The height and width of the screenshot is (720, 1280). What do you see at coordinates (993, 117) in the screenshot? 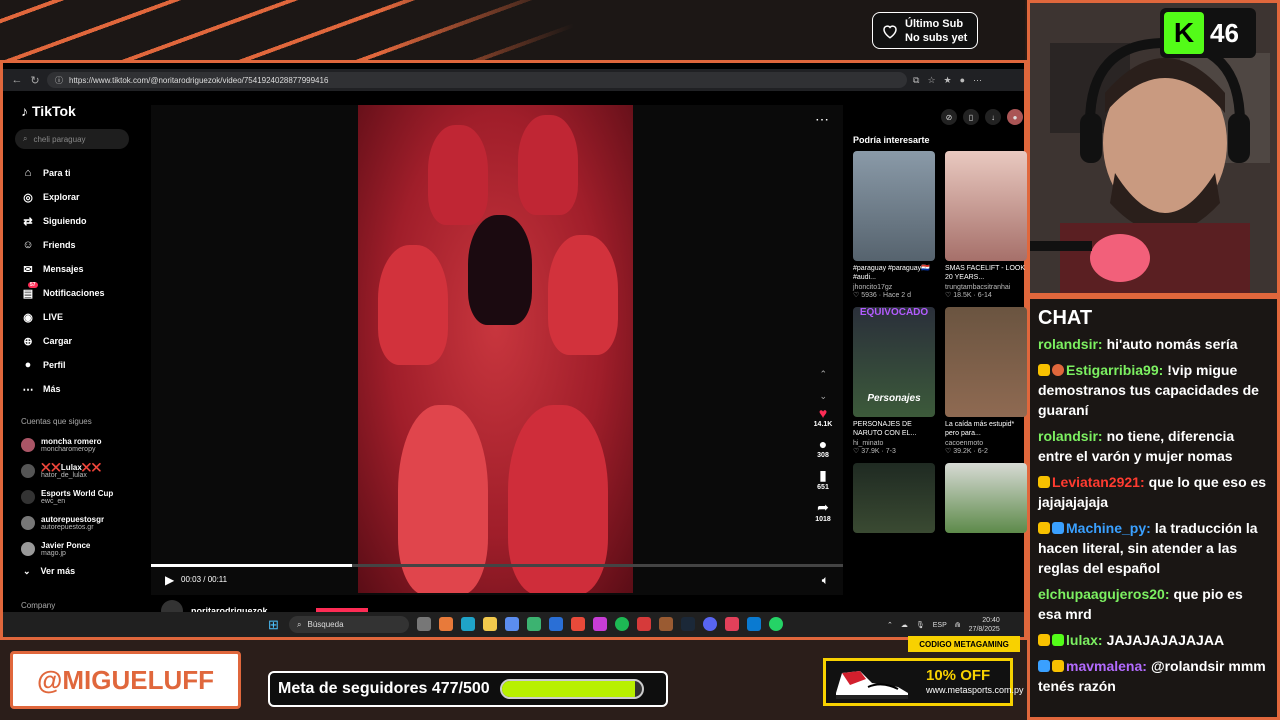
I see `download-icon: ↓` at bounding box center [993, 117].